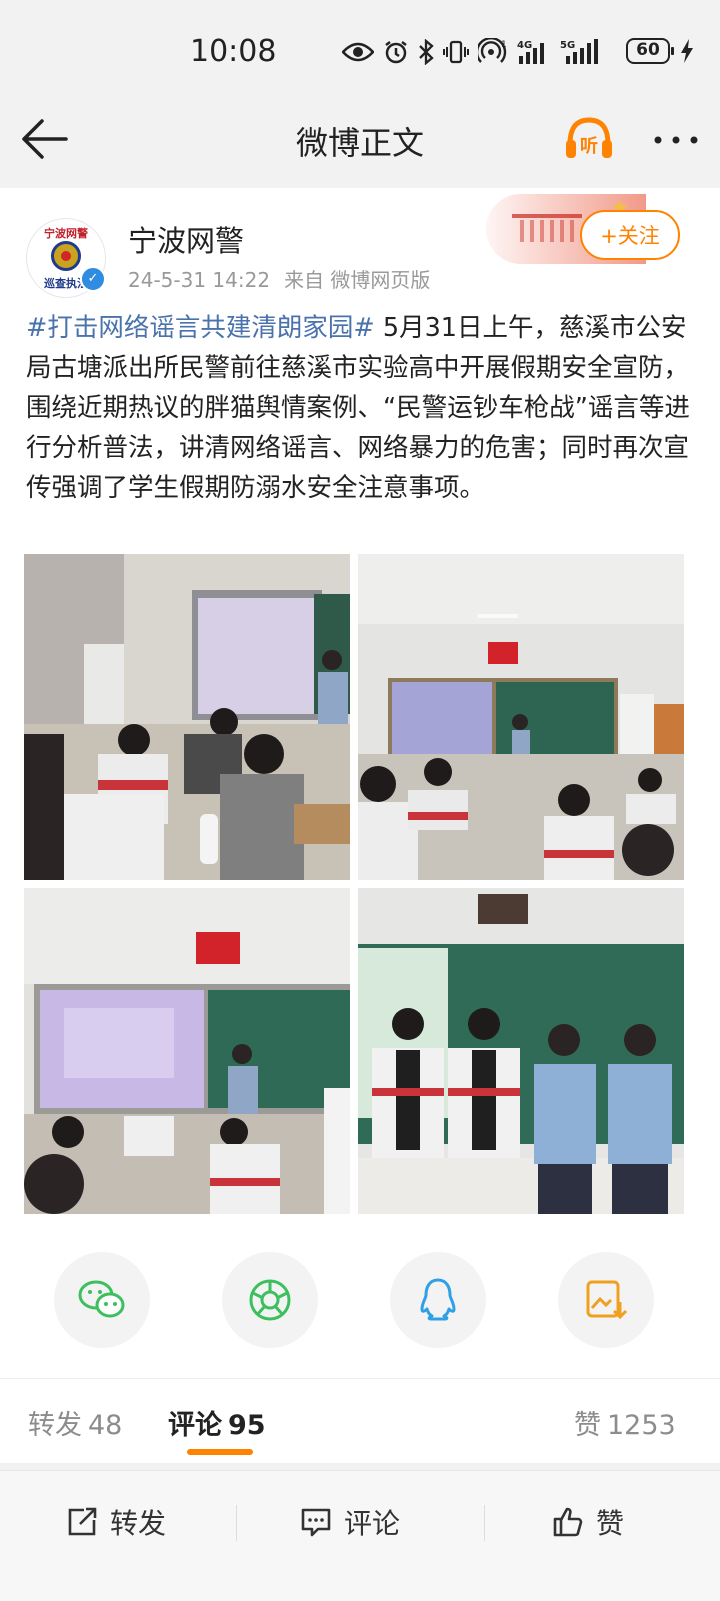  Describe the element at coordinates (247, 1425) in the screenshot. I see `tab-comments-count: 95` at that location.